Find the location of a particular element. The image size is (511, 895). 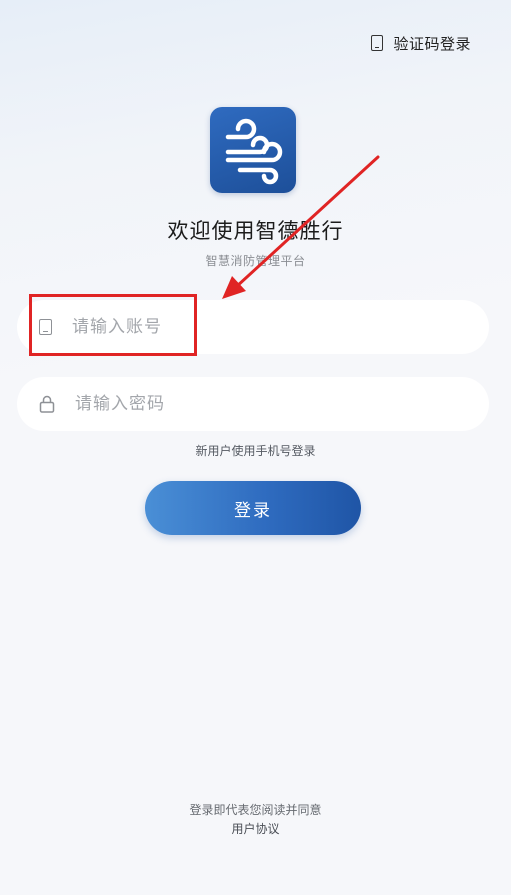

new-user-phone-login-link: 新用户使用手机号登录 is located at coordinates (255, 450).